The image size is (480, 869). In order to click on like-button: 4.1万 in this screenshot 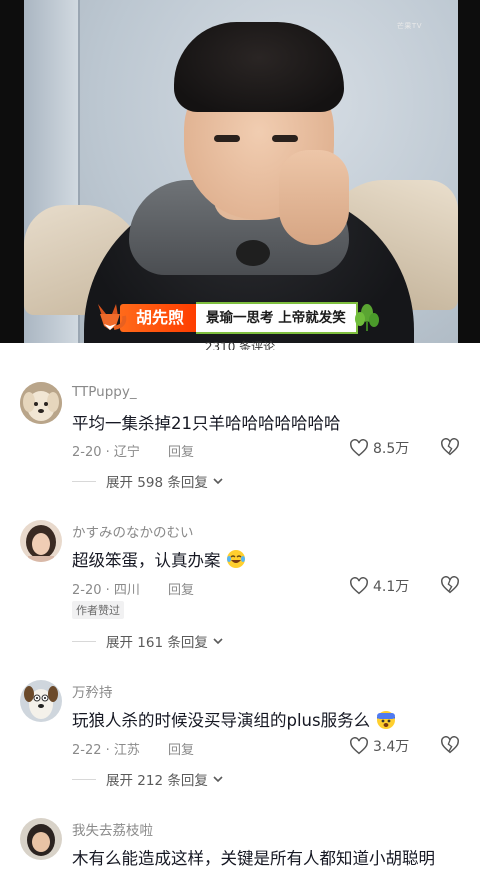, I will do `click(379, 586)`.